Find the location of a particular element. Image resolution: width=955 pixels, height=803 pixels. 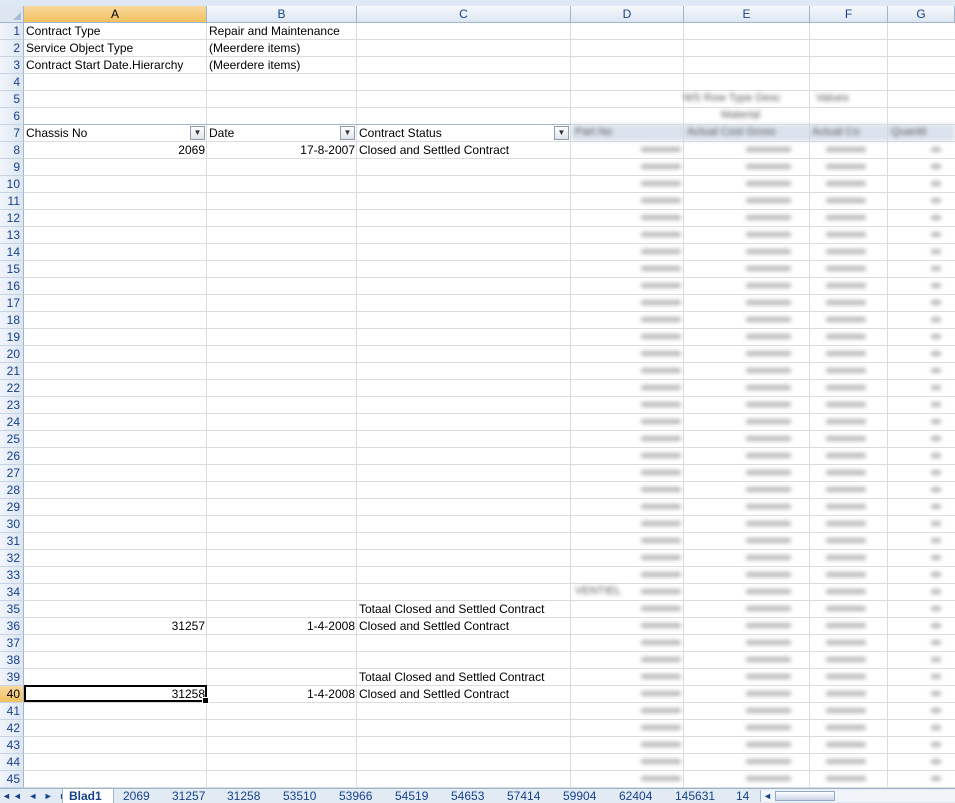

row-header: 7 is located at coordinates (12, 133).